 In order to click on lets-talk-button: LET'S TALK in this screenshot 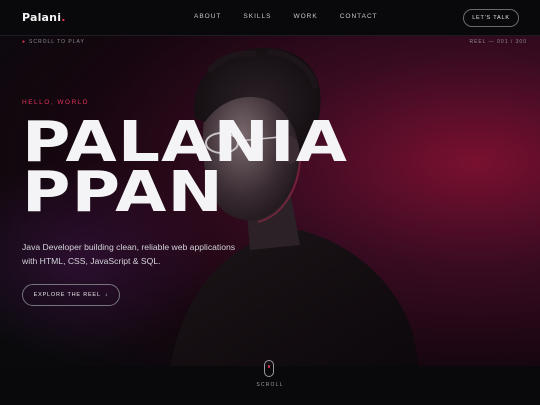, I will do `click(491, 18)`.